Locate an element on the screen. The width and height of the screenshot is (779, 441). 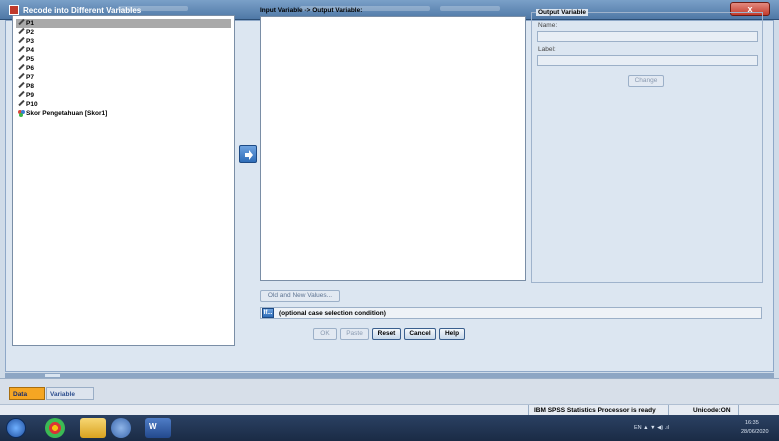
spss-icon is located at coordinates (121, 428).